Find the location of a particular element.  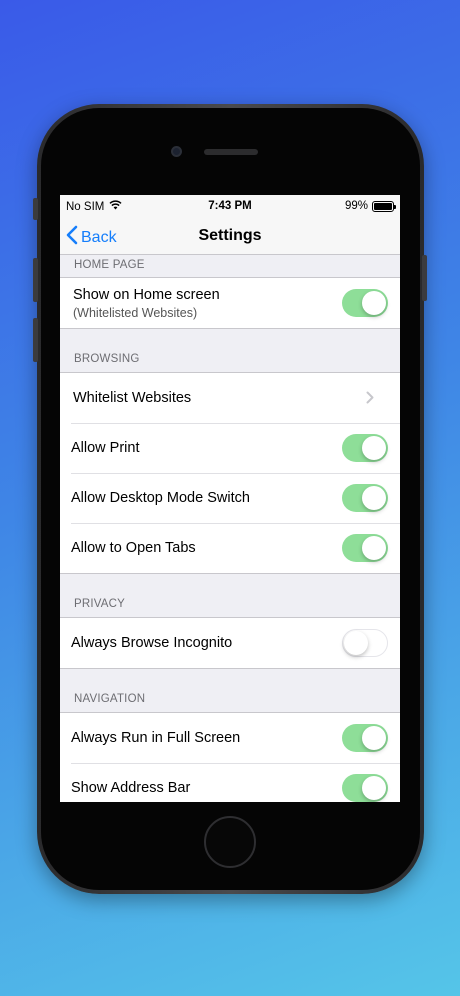

volume-down-button is located at coordinates (35, 340).